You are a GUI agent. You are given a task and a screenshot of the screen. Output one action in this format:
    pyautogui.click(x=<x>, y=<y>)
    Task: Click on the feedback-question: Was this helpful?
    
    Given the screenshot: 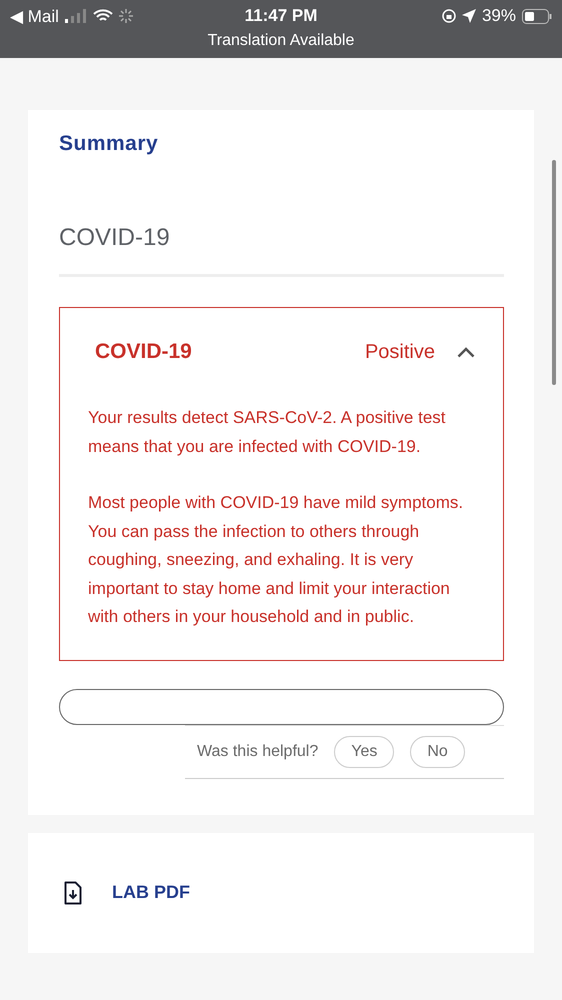 What is the action you would take?
    pyautogui.click(x=257, y=751)
    